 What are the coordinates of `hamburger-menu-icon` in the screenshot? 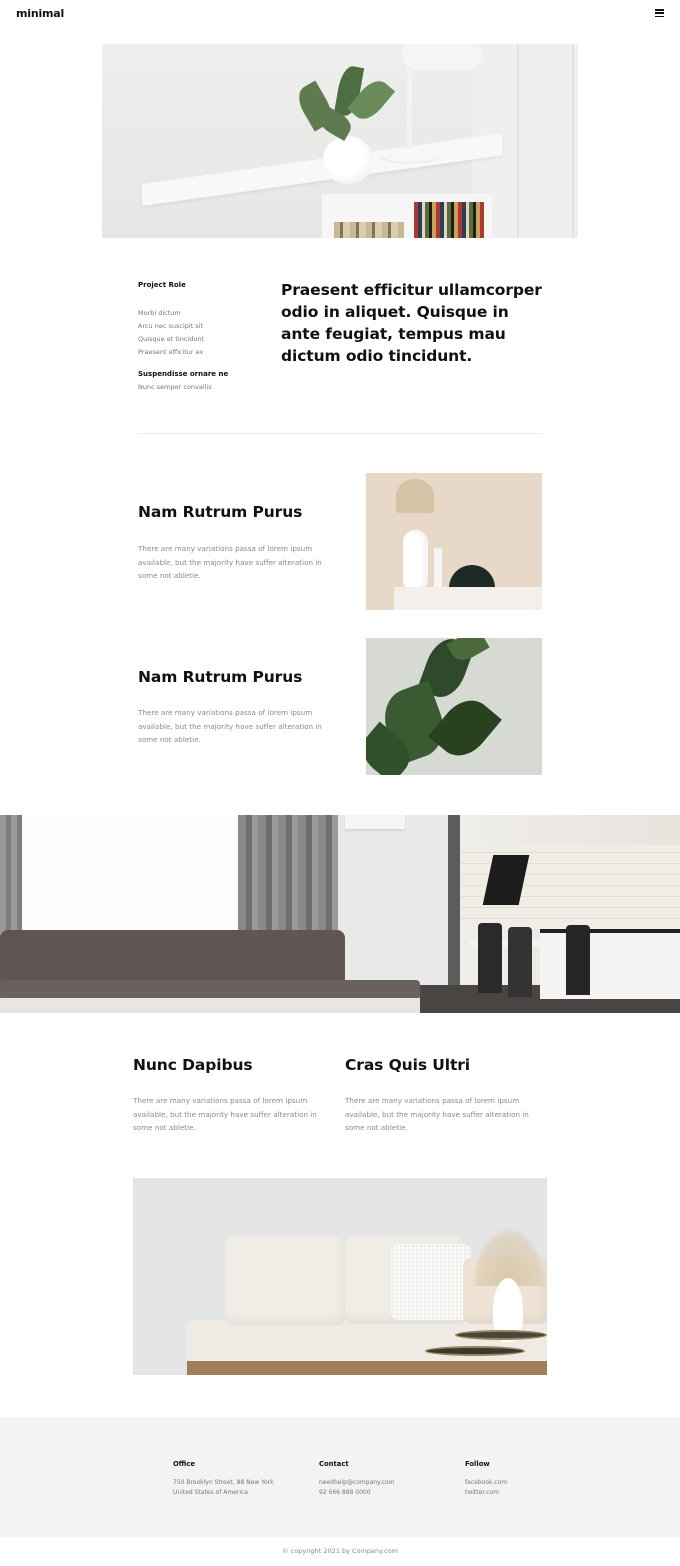 It's located at (659, 13).